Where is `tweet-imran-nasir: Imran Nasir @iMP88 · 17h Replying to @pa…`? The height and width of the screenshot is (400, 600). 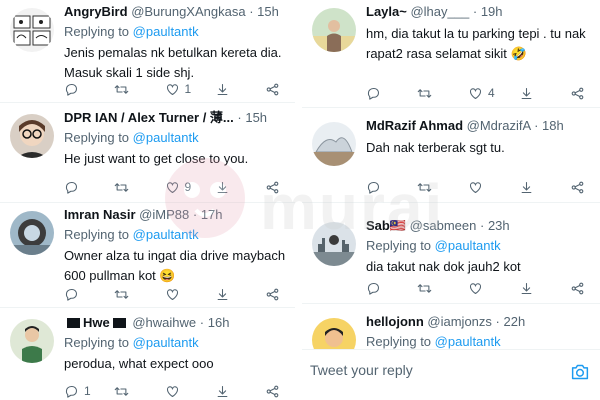 tweet-imran-nasir: Imran Nasir @iMP88 · 17h Replying to @pa… is located at coordinates (147, 255).